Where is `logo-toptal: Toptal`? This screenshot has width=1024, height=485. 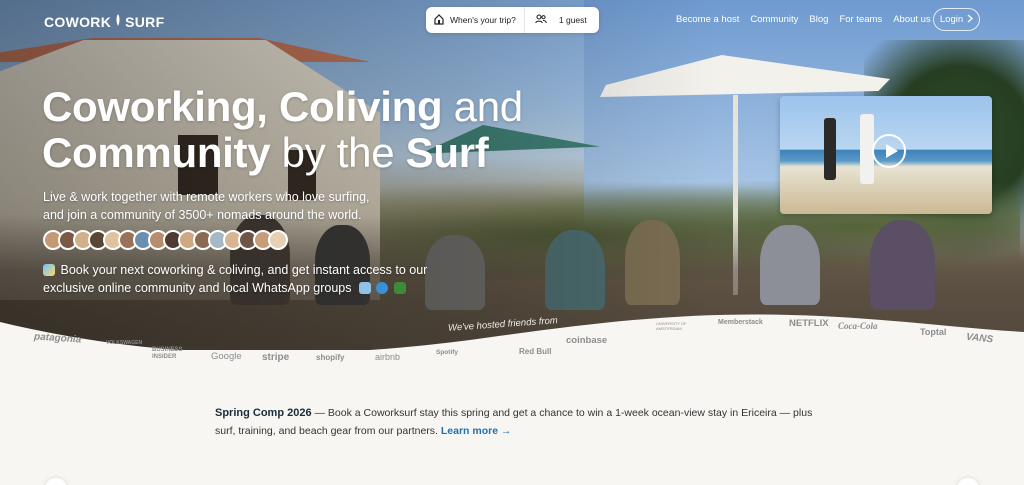 logo-toptal: Toptal is located at coordinates (933, 332).